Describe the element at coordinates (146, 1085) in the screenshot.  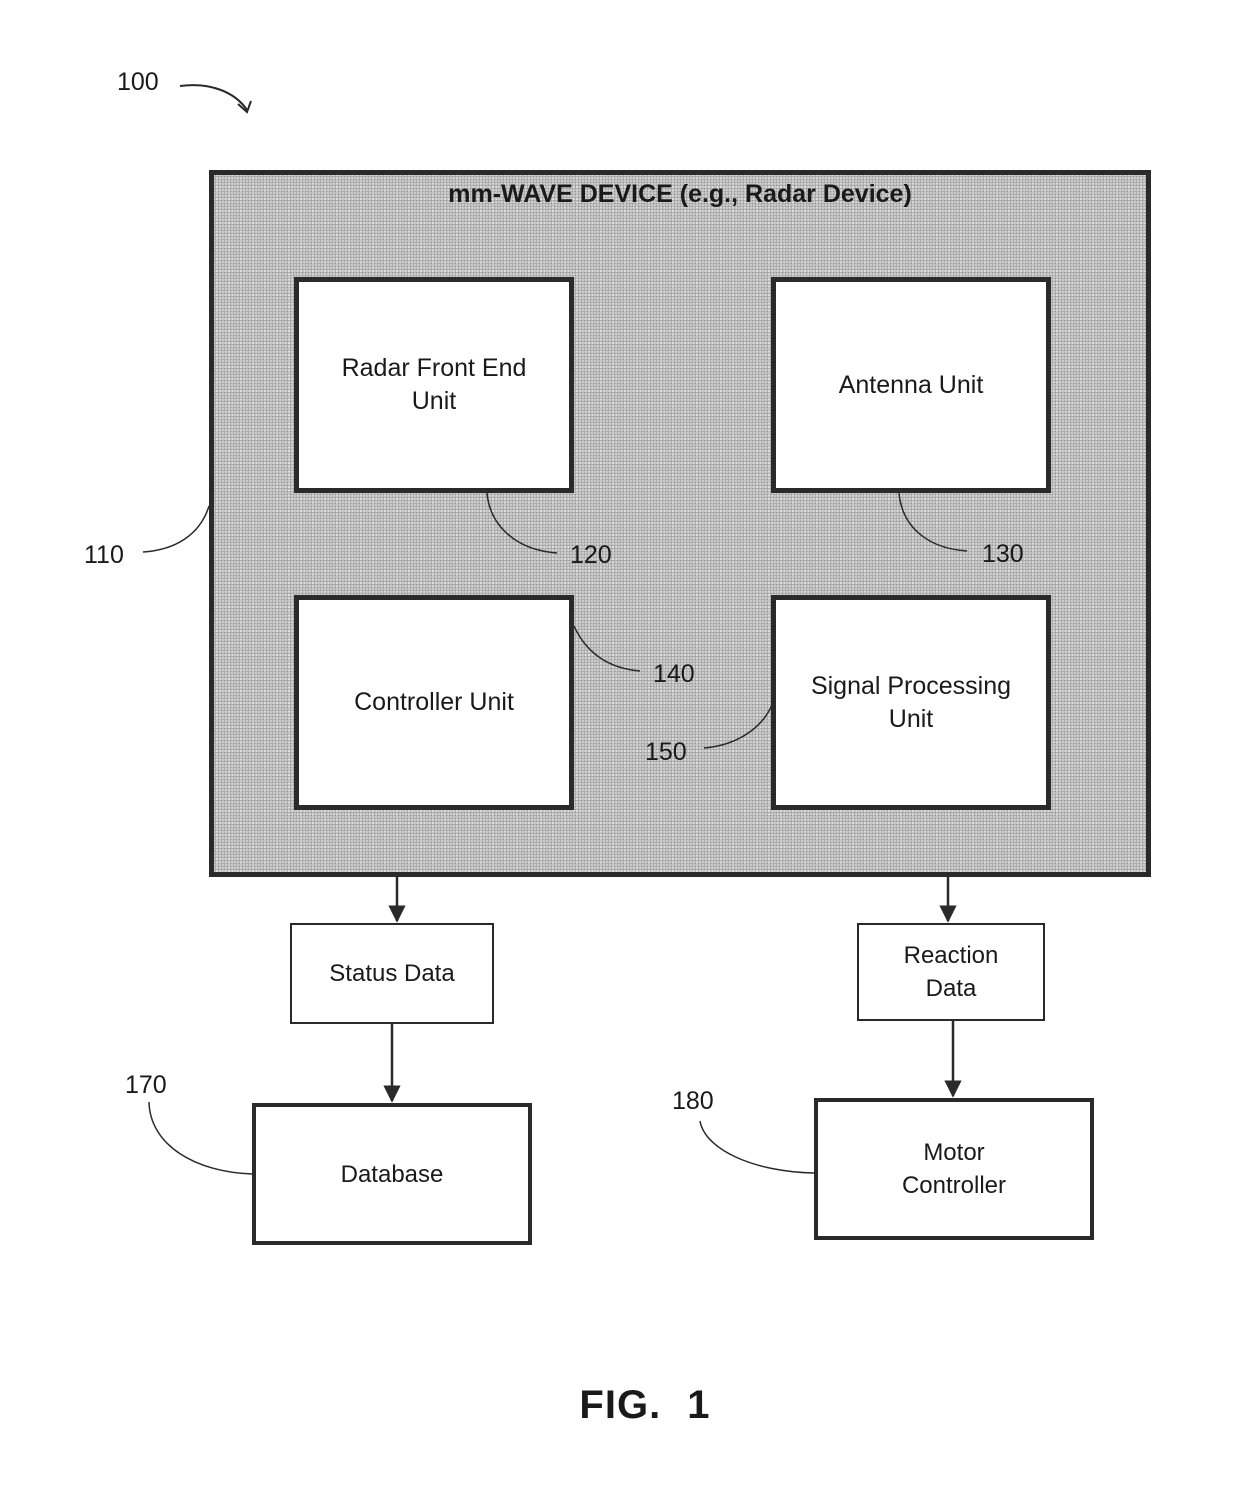
I see `database-ref-label: 170` at that location.